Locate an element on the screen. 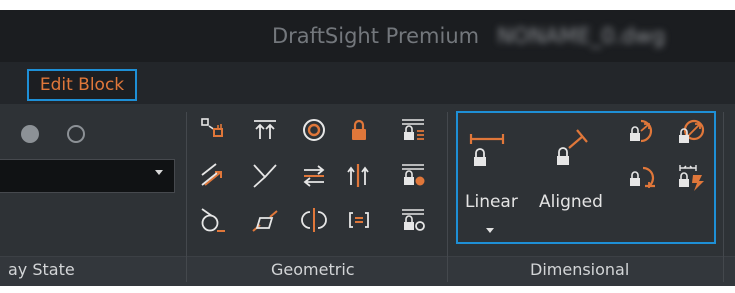 This screenshot has height=293, width=735. concentric-constraint-icon is located at coordinates (314, 130).